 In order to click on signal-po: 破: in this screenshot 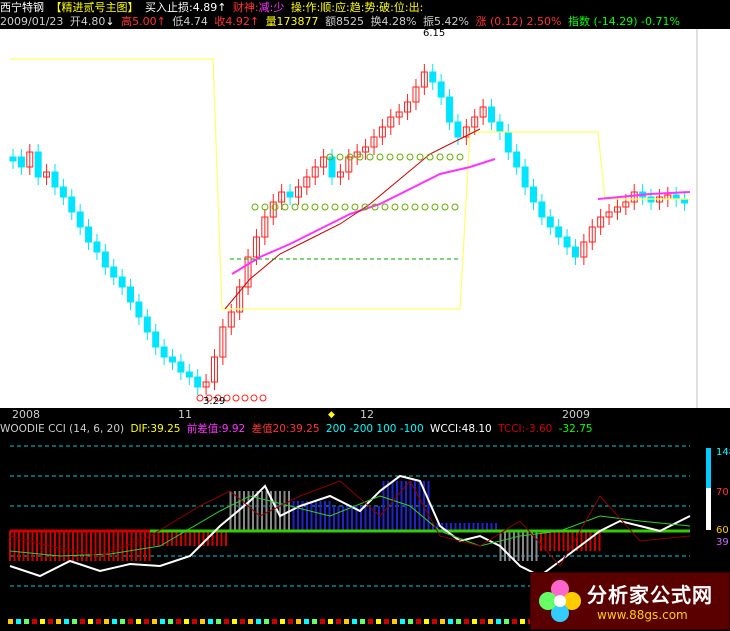, I will do `click(386, 7)`.